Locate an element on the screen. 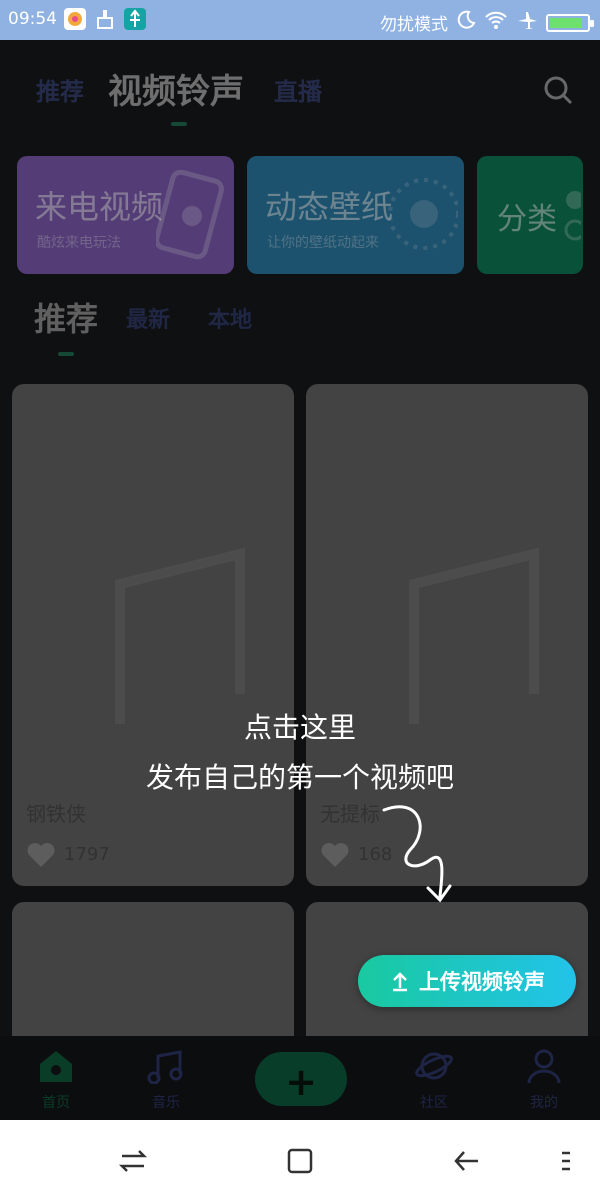  hint-arrow-icon is located at coordinates (417, 854).